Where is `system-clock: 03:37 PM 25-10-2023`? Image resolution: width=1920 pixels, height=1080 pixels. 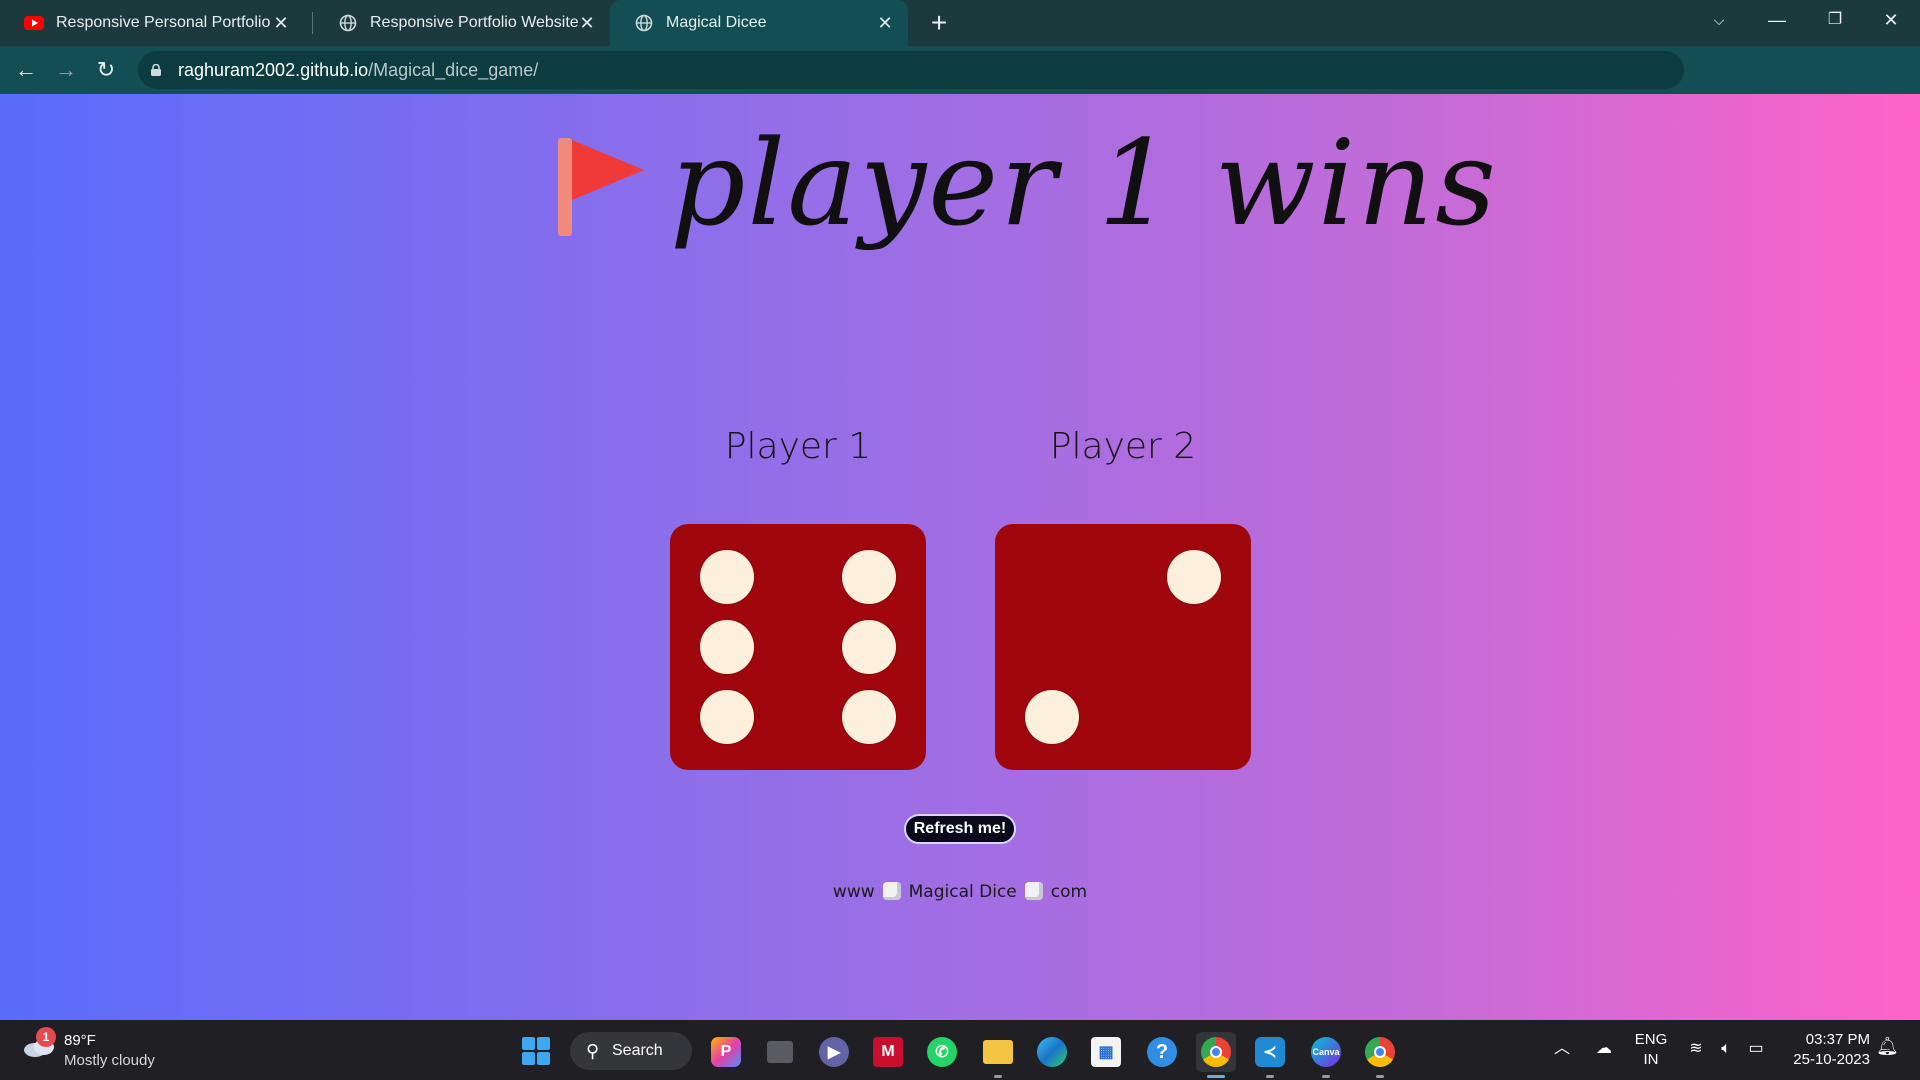 system-clock: 03:37 PM 25-10-2023 is located at coordinates (1825, 1050).